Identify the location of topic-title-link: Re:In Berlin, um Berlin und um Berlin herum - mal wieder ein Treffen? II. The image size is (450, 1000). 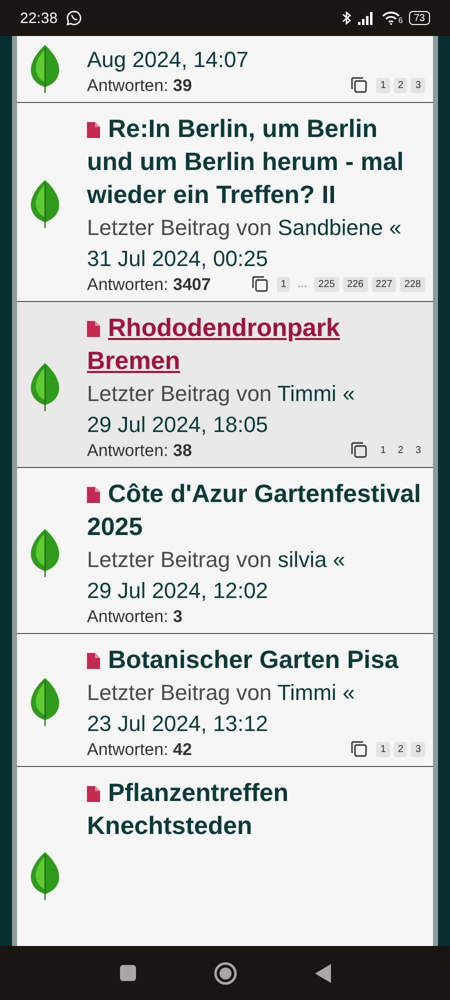
(256, 162).